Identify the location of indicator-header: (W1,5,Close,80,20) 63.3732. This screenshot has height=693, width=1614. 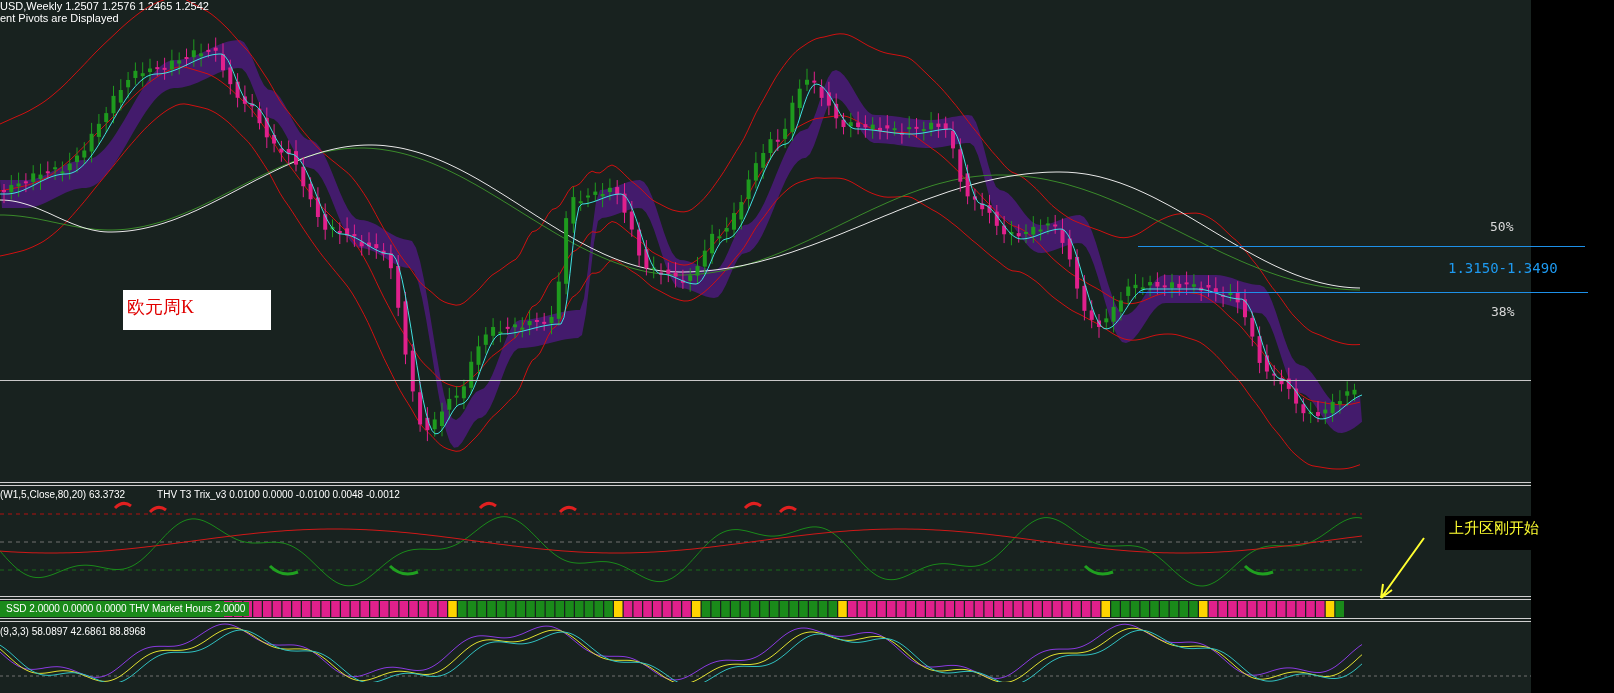
(63, 495).